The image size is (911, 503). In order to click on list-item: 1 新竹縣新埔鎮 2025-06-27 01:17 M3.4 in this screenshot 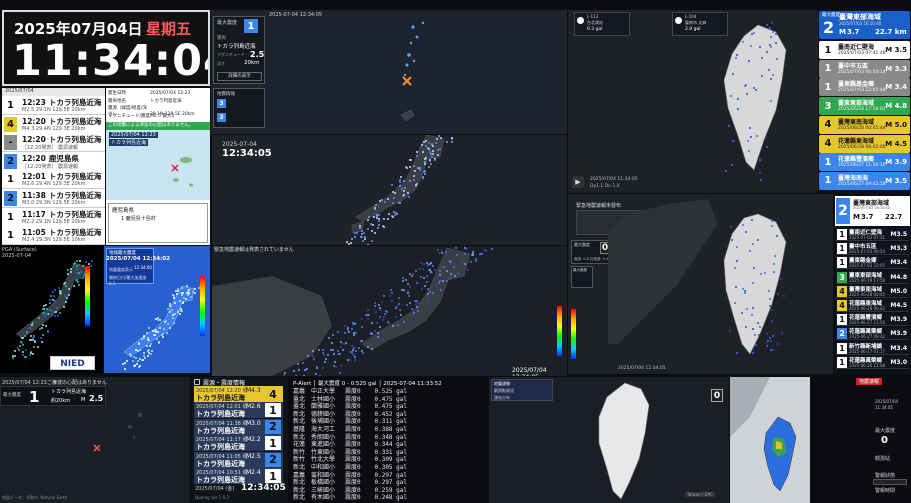, I will do `click(872, 348)`.